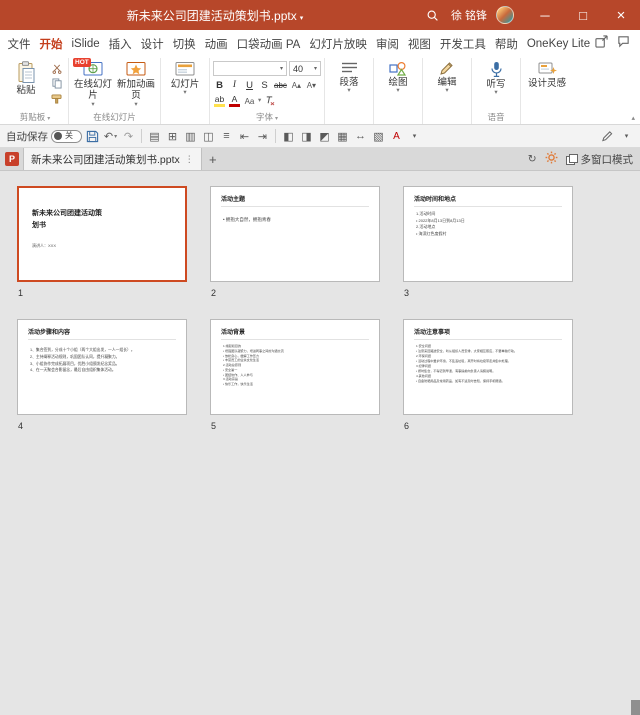 Image resolution: width=640 pixels, height=715 pixels. Describe the element at coordinates (184, 43) in the screenshot. I see `tab-transitions: 切换` at that location.